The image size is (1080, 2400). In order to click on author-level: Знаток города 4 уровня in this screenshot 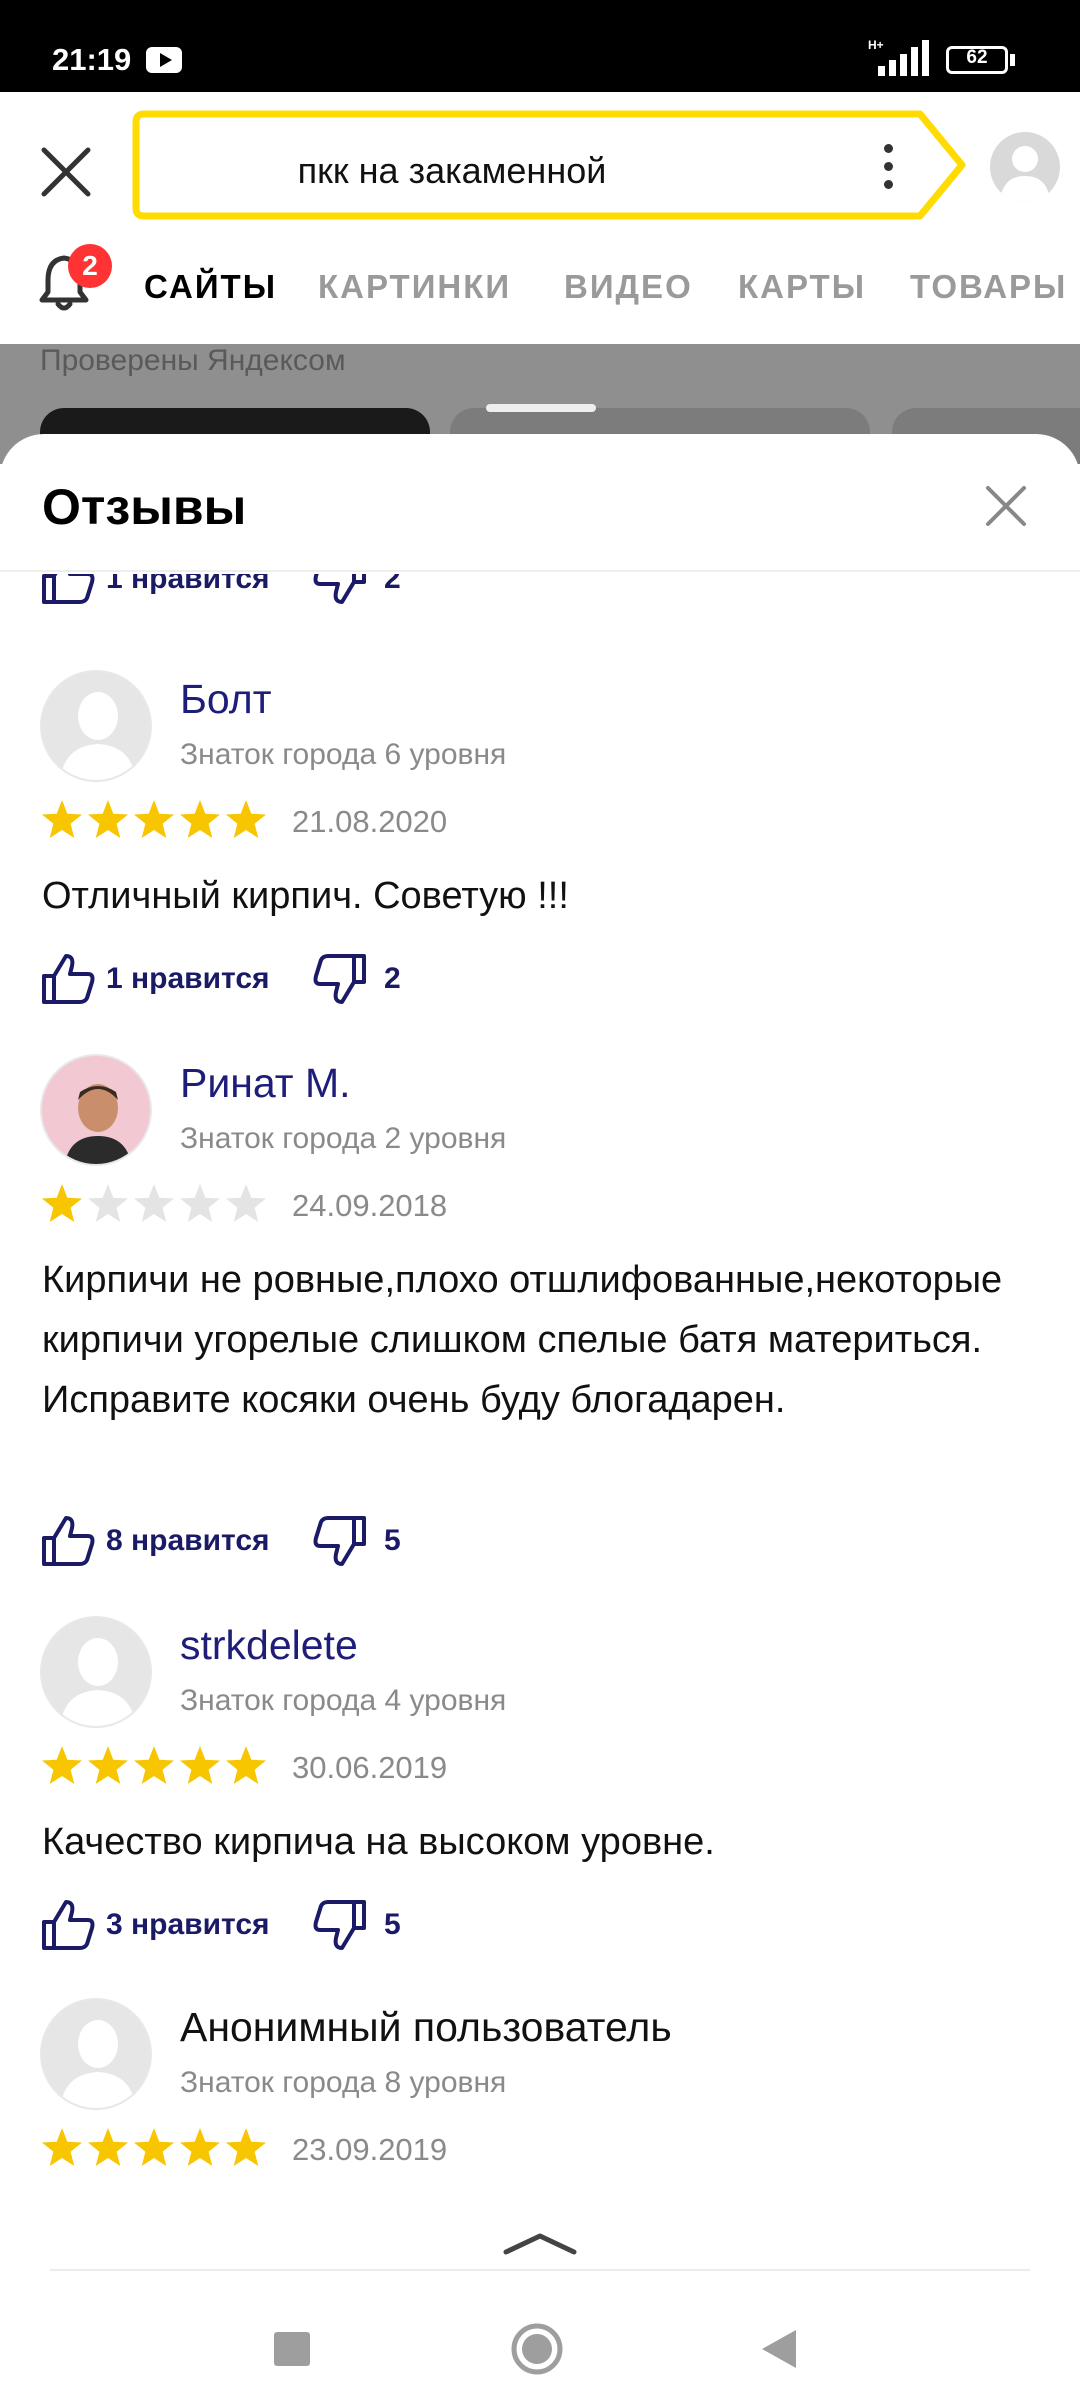, I will do `click(343, 1700)`.